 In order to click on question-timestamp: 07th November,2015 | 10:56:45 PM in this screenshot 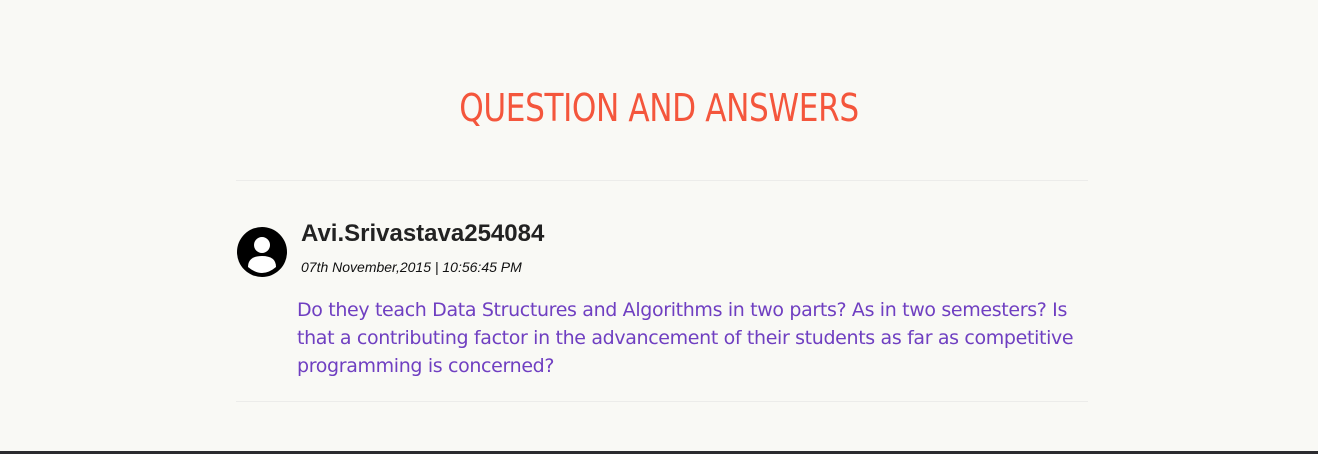, I will do `click(411, 267)`.